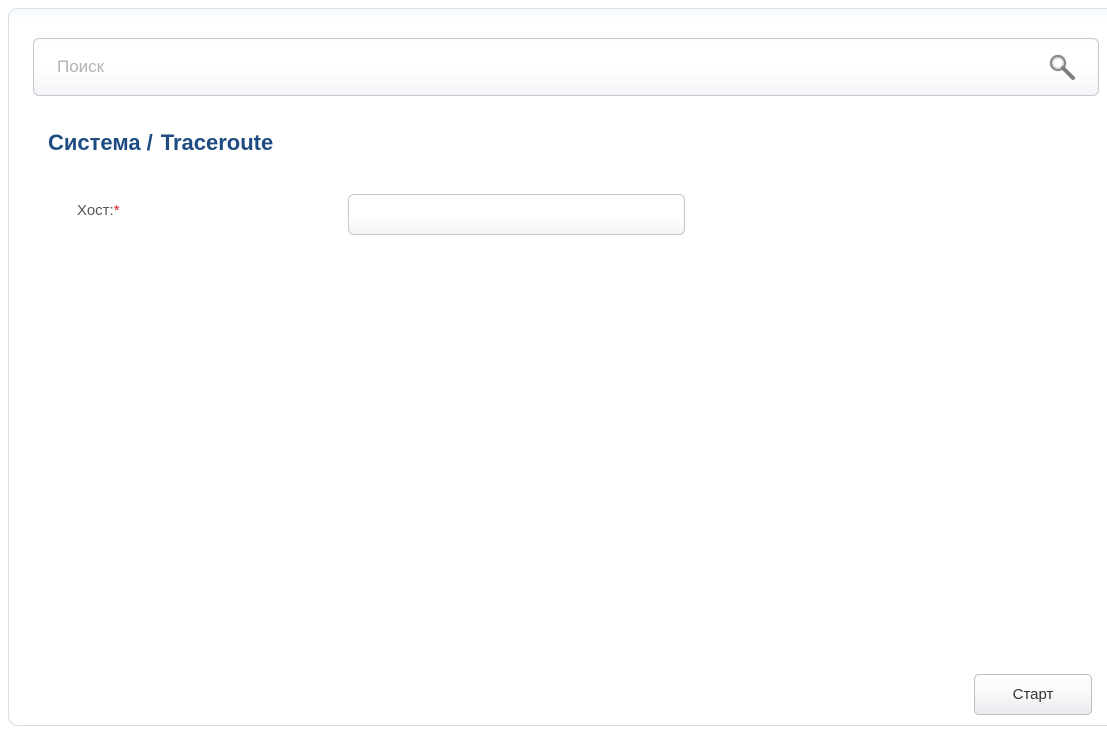 The image size is (1107, 731). What do you see at coordinates (516, 214) in the screenshot?
I see `host-input` at bounding box center [516, 214].